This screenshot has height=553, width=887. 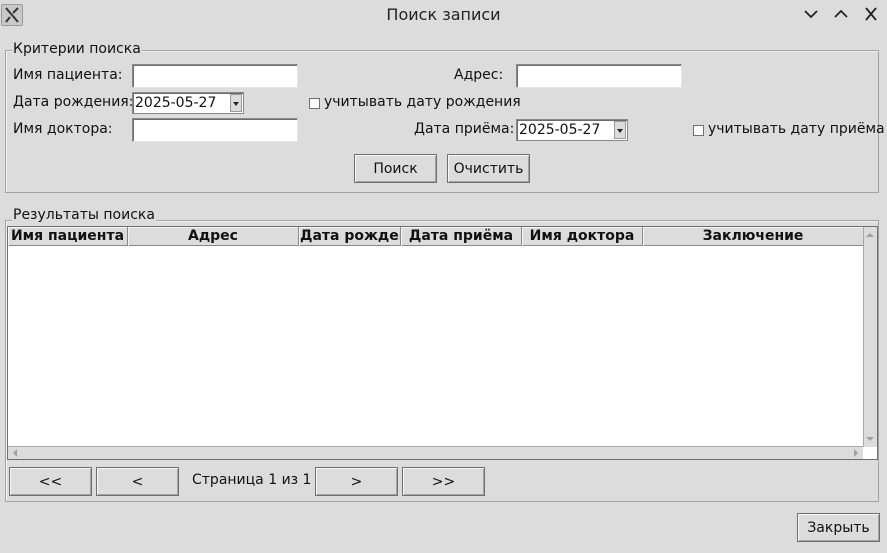 I want to click on minimize-button, so click(x=811, y=15).